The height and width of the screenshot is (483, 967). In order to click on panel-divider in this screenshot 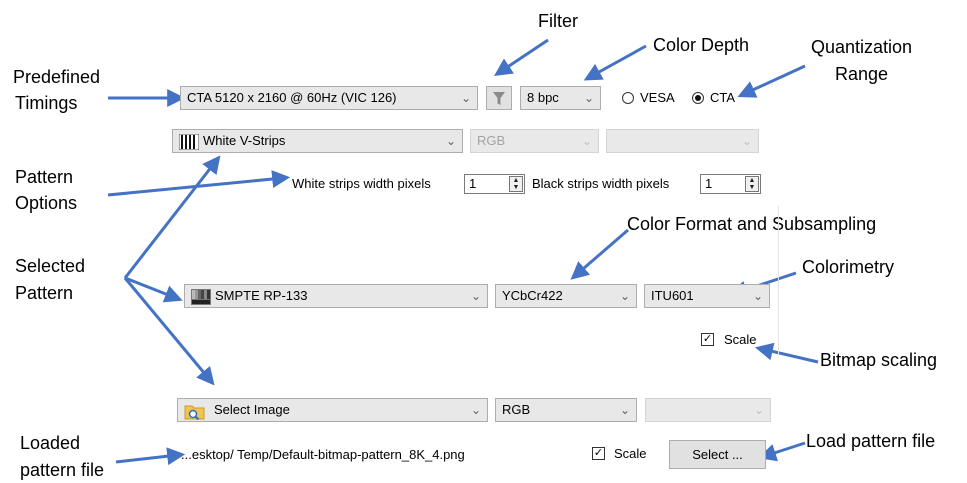, I will do `click(778, 281)`.